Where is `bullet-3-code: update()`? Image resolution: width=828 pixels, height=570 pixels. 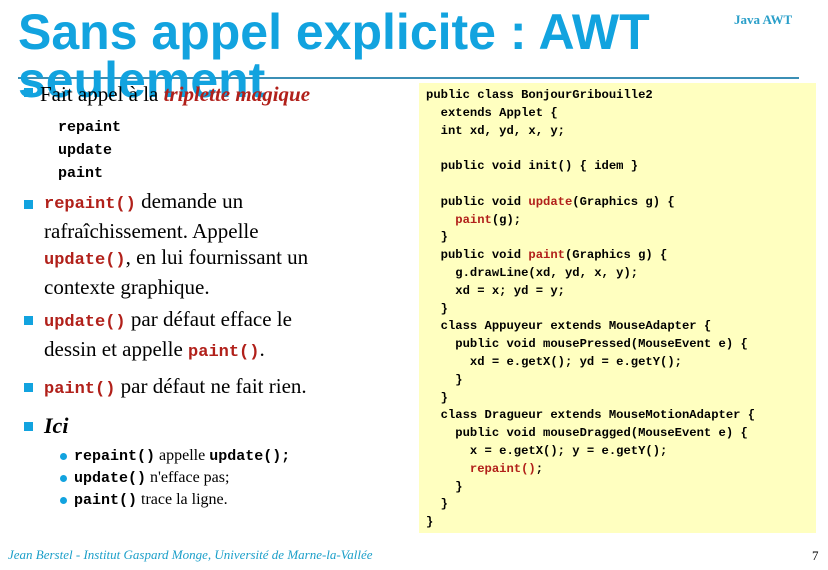
bullet-3-code: update() is located at coordinates (85, 322).